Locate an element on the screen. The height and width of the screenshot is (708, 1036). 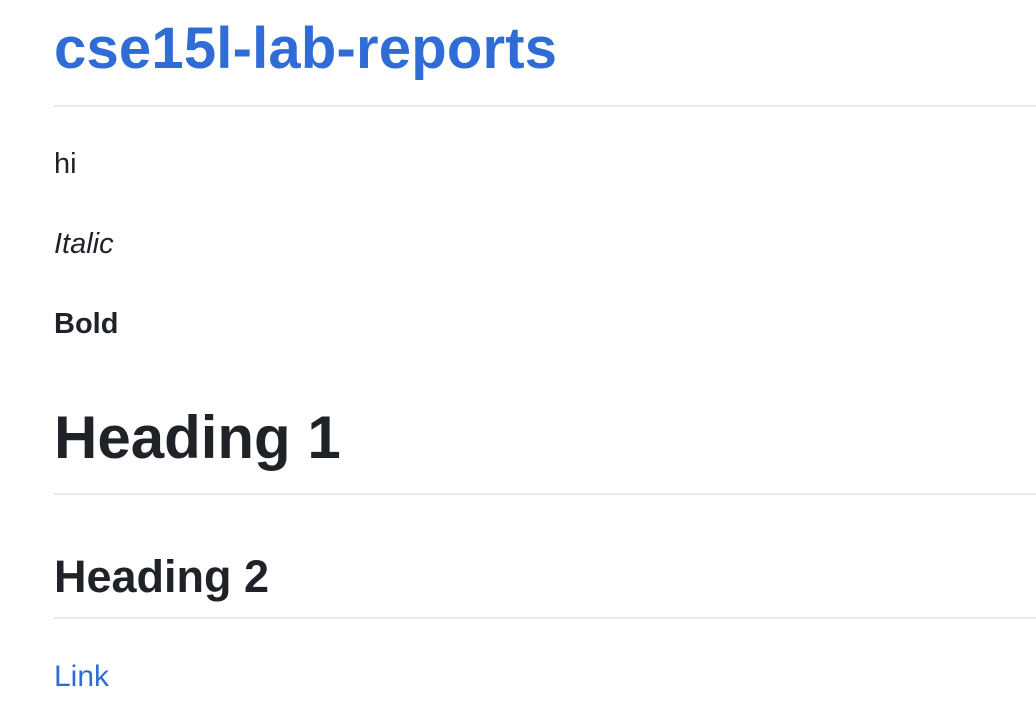
paragraph-italic: Italic is located at coordinates (84, 244).